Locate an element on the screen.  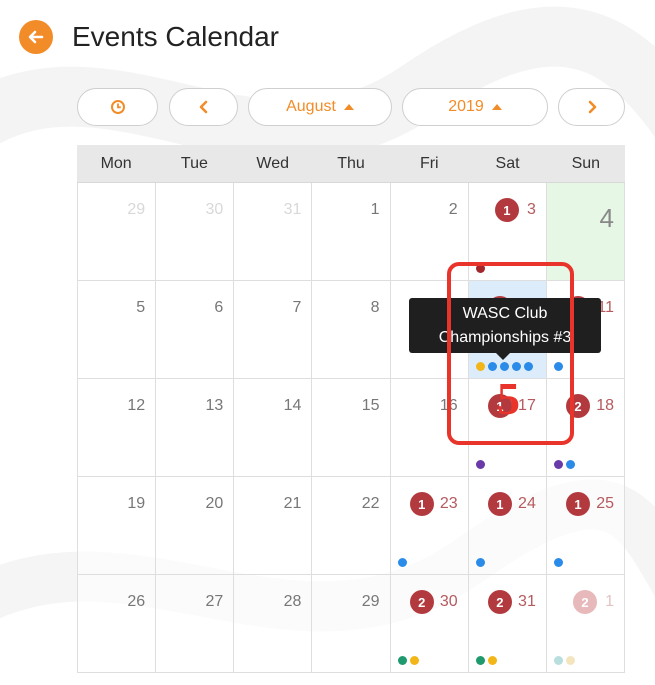
day-number: 13 is located at coordinates (214, 405).